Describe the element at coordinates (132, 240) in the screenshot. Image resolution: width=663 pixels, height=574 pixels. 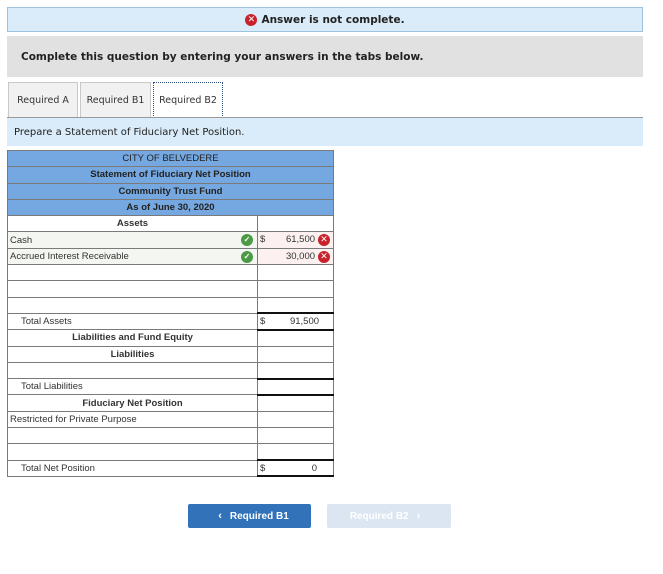
I see `cash-label-input: Cash ✓` at that location.